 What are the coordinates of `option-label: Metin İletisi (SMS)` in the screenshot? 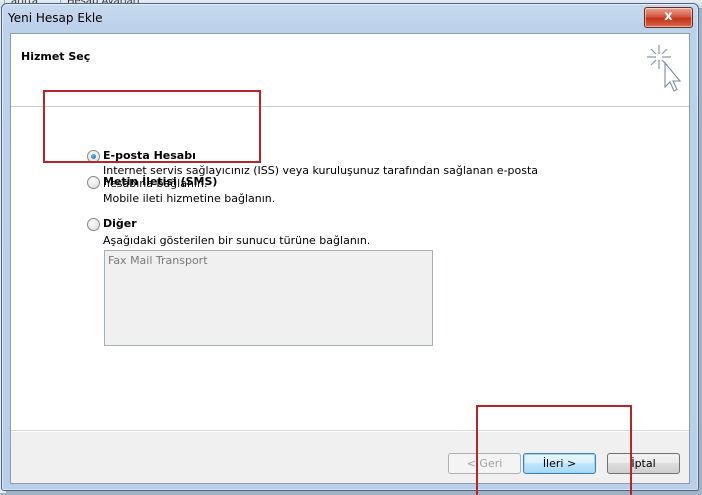 It's located at (160, 181).